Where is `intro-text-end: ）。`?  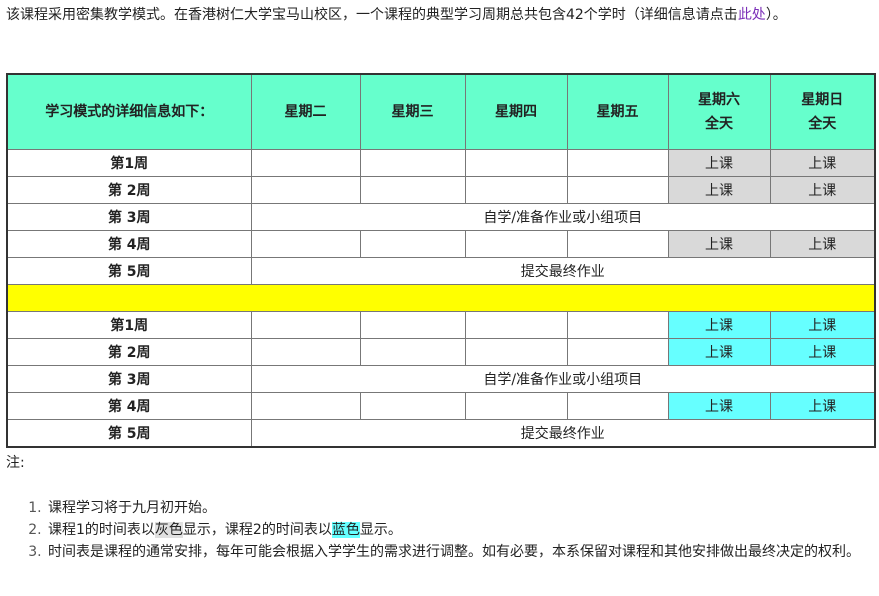 intro-text-end: ）。 is located at coordinates (776, 15).